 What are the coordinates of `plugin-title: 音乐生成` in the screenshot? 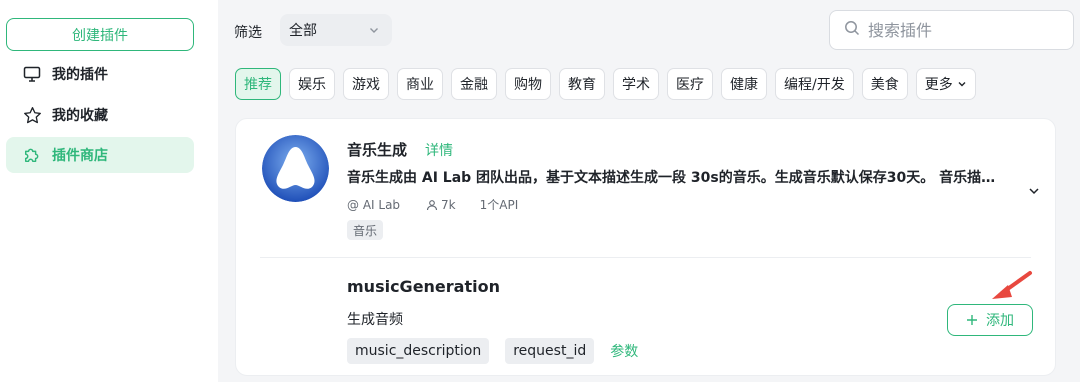 It's located at (377, 150).